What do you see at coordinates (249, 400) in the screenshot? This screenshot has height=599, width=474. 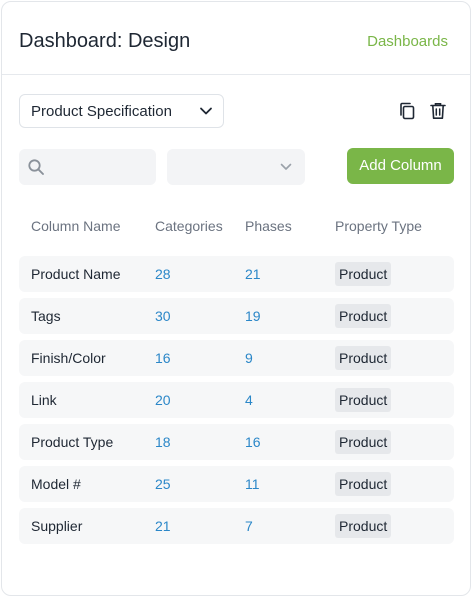 I see `row-phases-count: 4` at bounding box center [249, 400].